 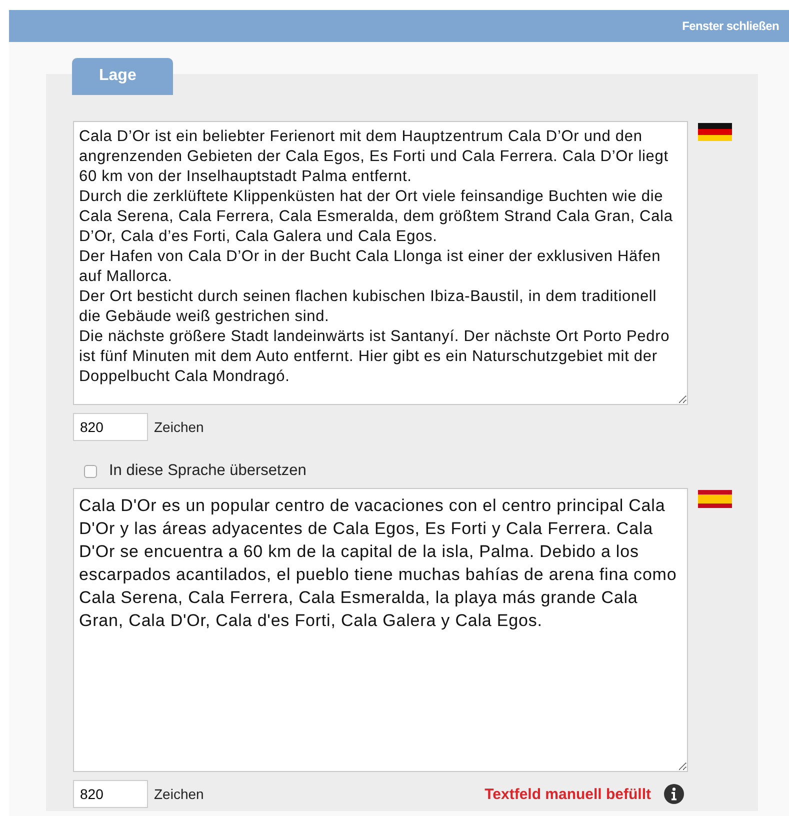 What do you see at coordinates (674, 794) in the screenshot?
I see `info-icon` at bounding box center [674, 794].